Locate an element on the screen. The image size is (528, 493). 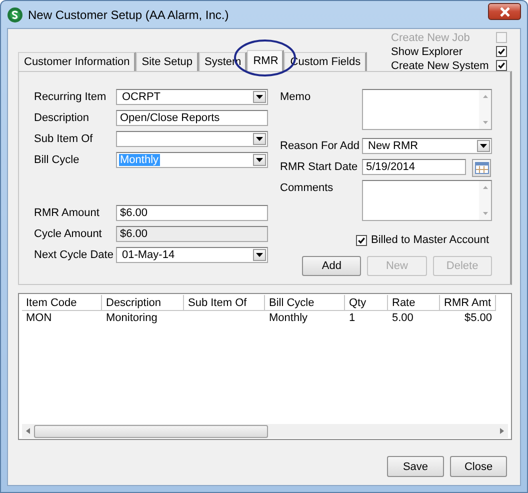
dialog-button: Close is located at coordinates (478, 466).